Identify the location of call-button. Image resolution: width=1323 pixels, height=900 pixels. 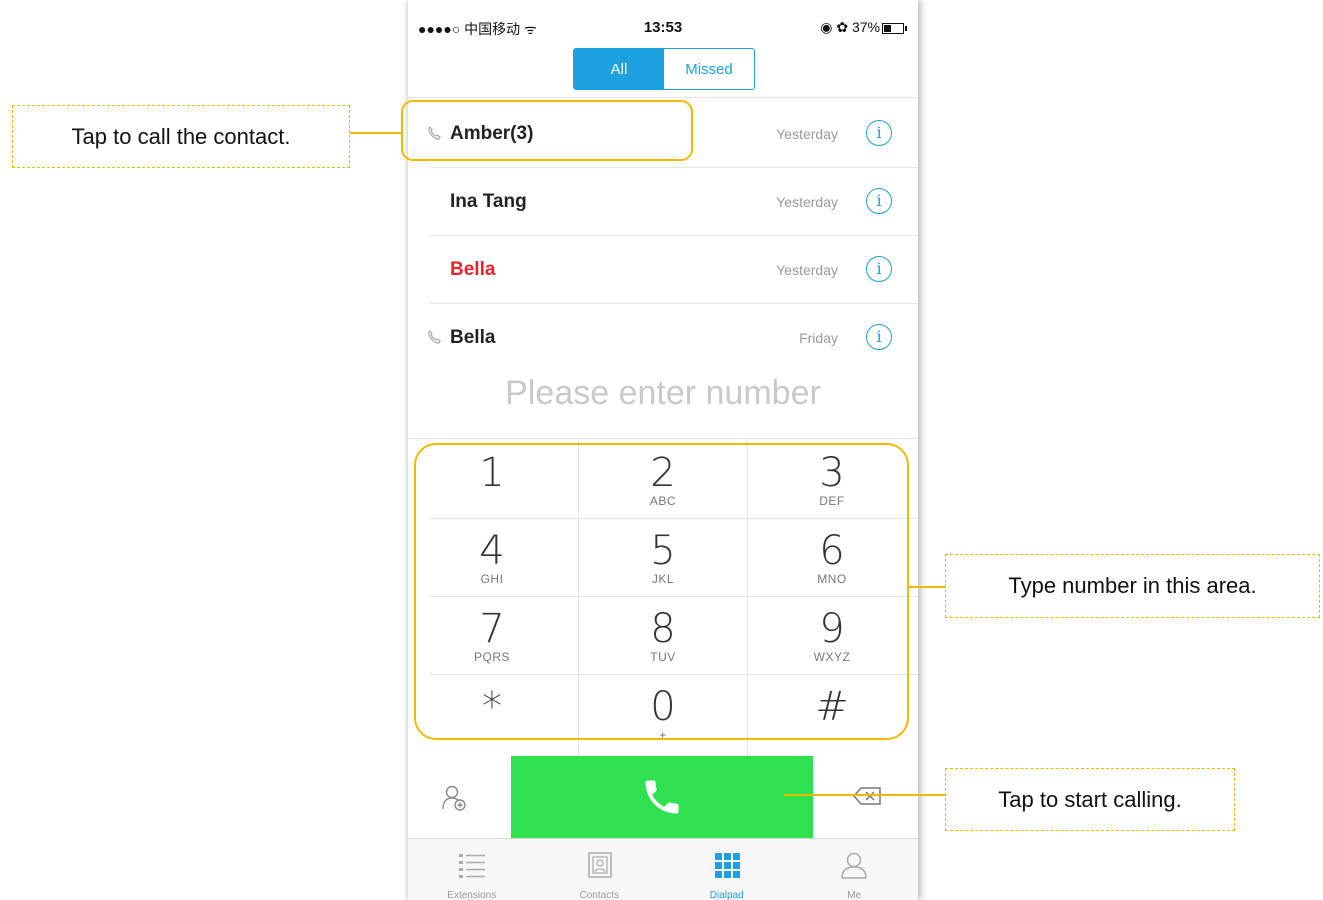
(662, 797).